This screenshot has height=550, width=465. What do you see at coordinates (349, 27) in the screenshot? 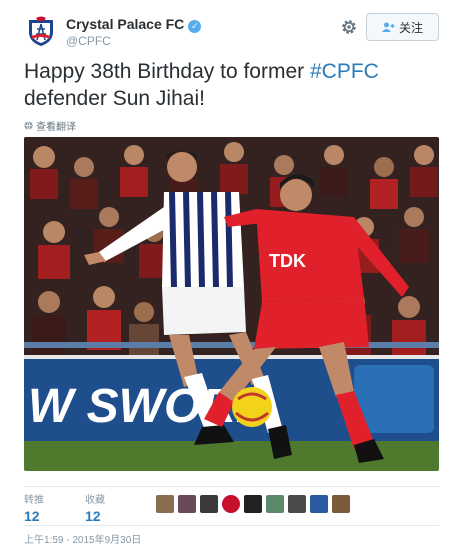
I see `gear-icon` at bounding box center [349, 27].